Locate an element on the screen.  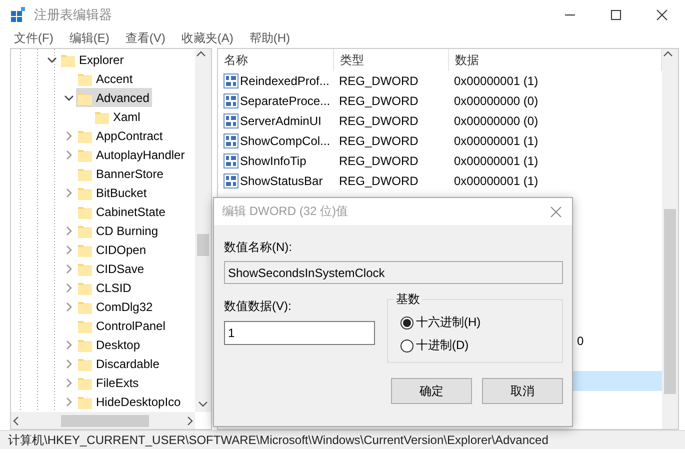
value-name: ShowInfoTip is located at coordinates (273, 161).